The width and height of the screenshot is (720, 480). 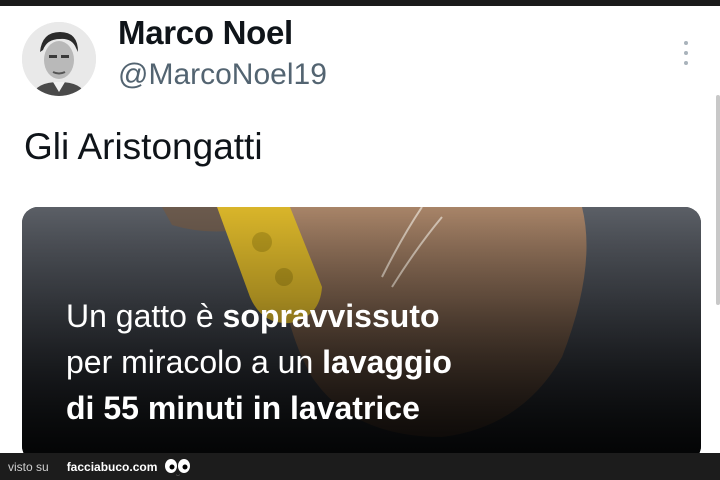 I want to click on avatar-image, so click(x=59, y=59).